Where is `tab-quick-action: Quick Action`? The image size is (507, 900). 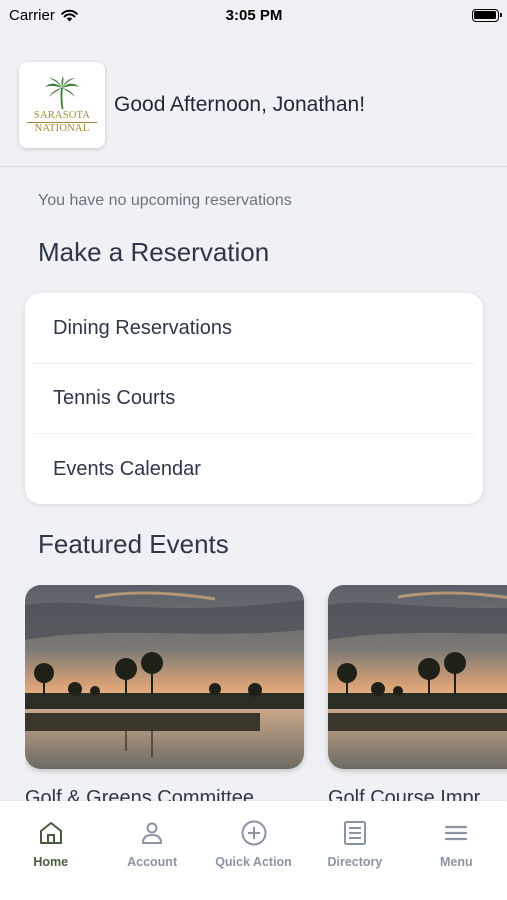 tab-quick-action: Quick Action is located at coordinates (253, 850).